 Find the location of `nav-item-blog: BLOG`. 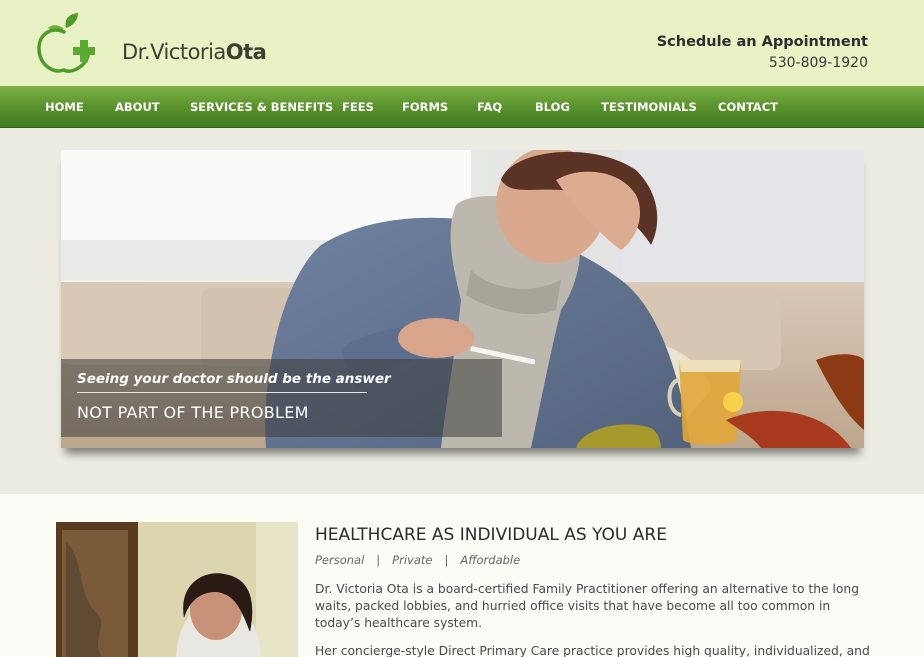

nav-item-blog: BLOG is located at coordinates (552, 107).